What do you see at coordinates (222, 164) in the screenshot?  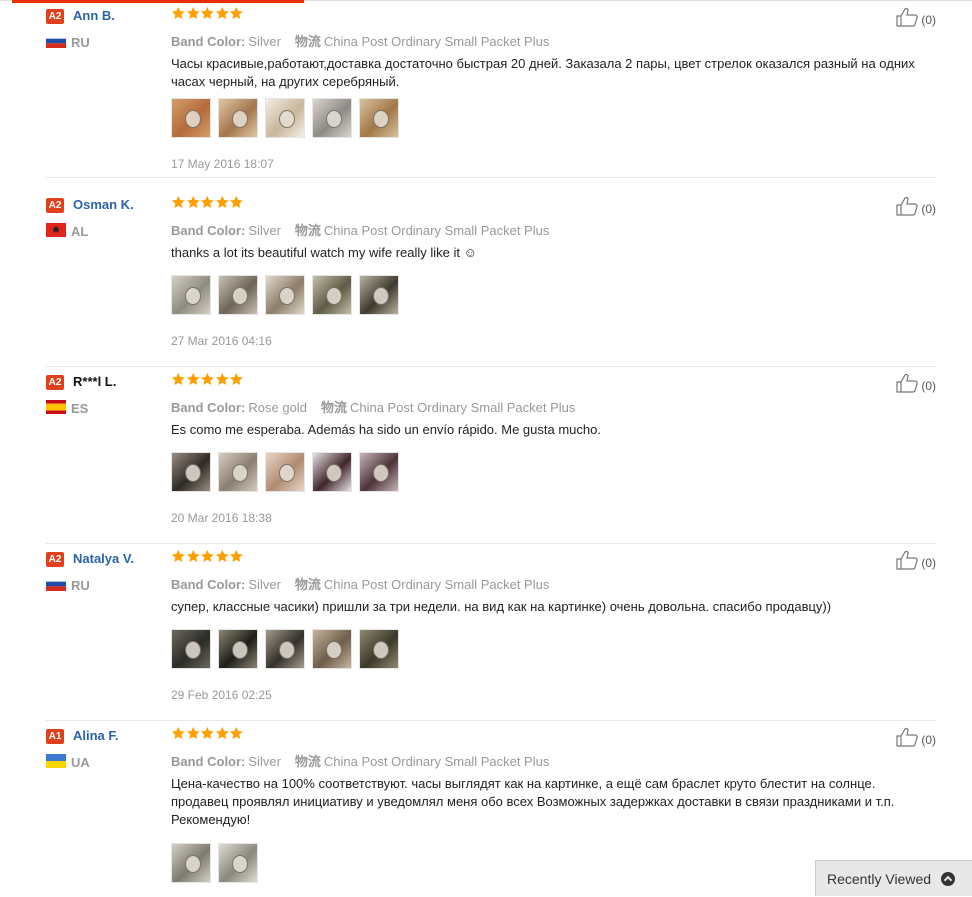 I see `review-date: 17 May 2016 18:07` at bounding box center [222, 164].